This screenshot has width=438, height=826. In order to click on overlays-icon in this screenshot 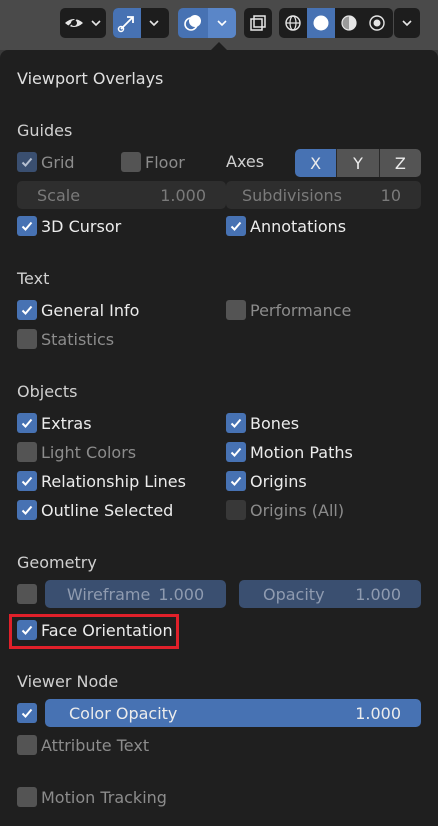, I will do `click(193, 23)`.